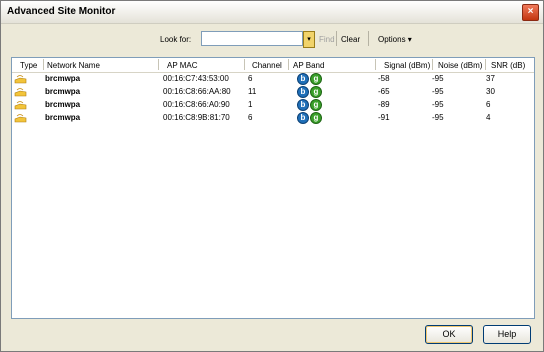 This screenshot has width=544, height=352. I want to click on column-header-type: Type, so click(28, 65).